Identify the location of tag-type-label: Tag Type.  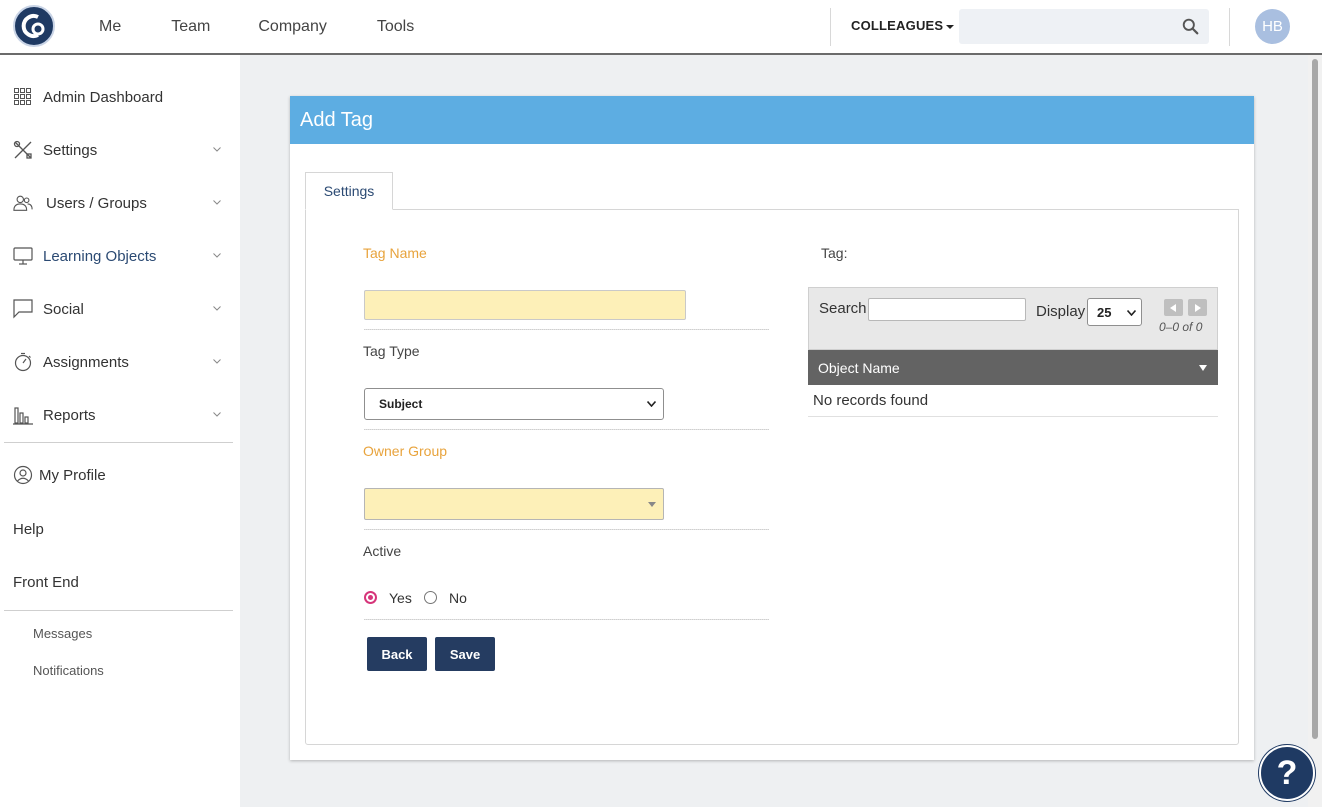
(391, 351).